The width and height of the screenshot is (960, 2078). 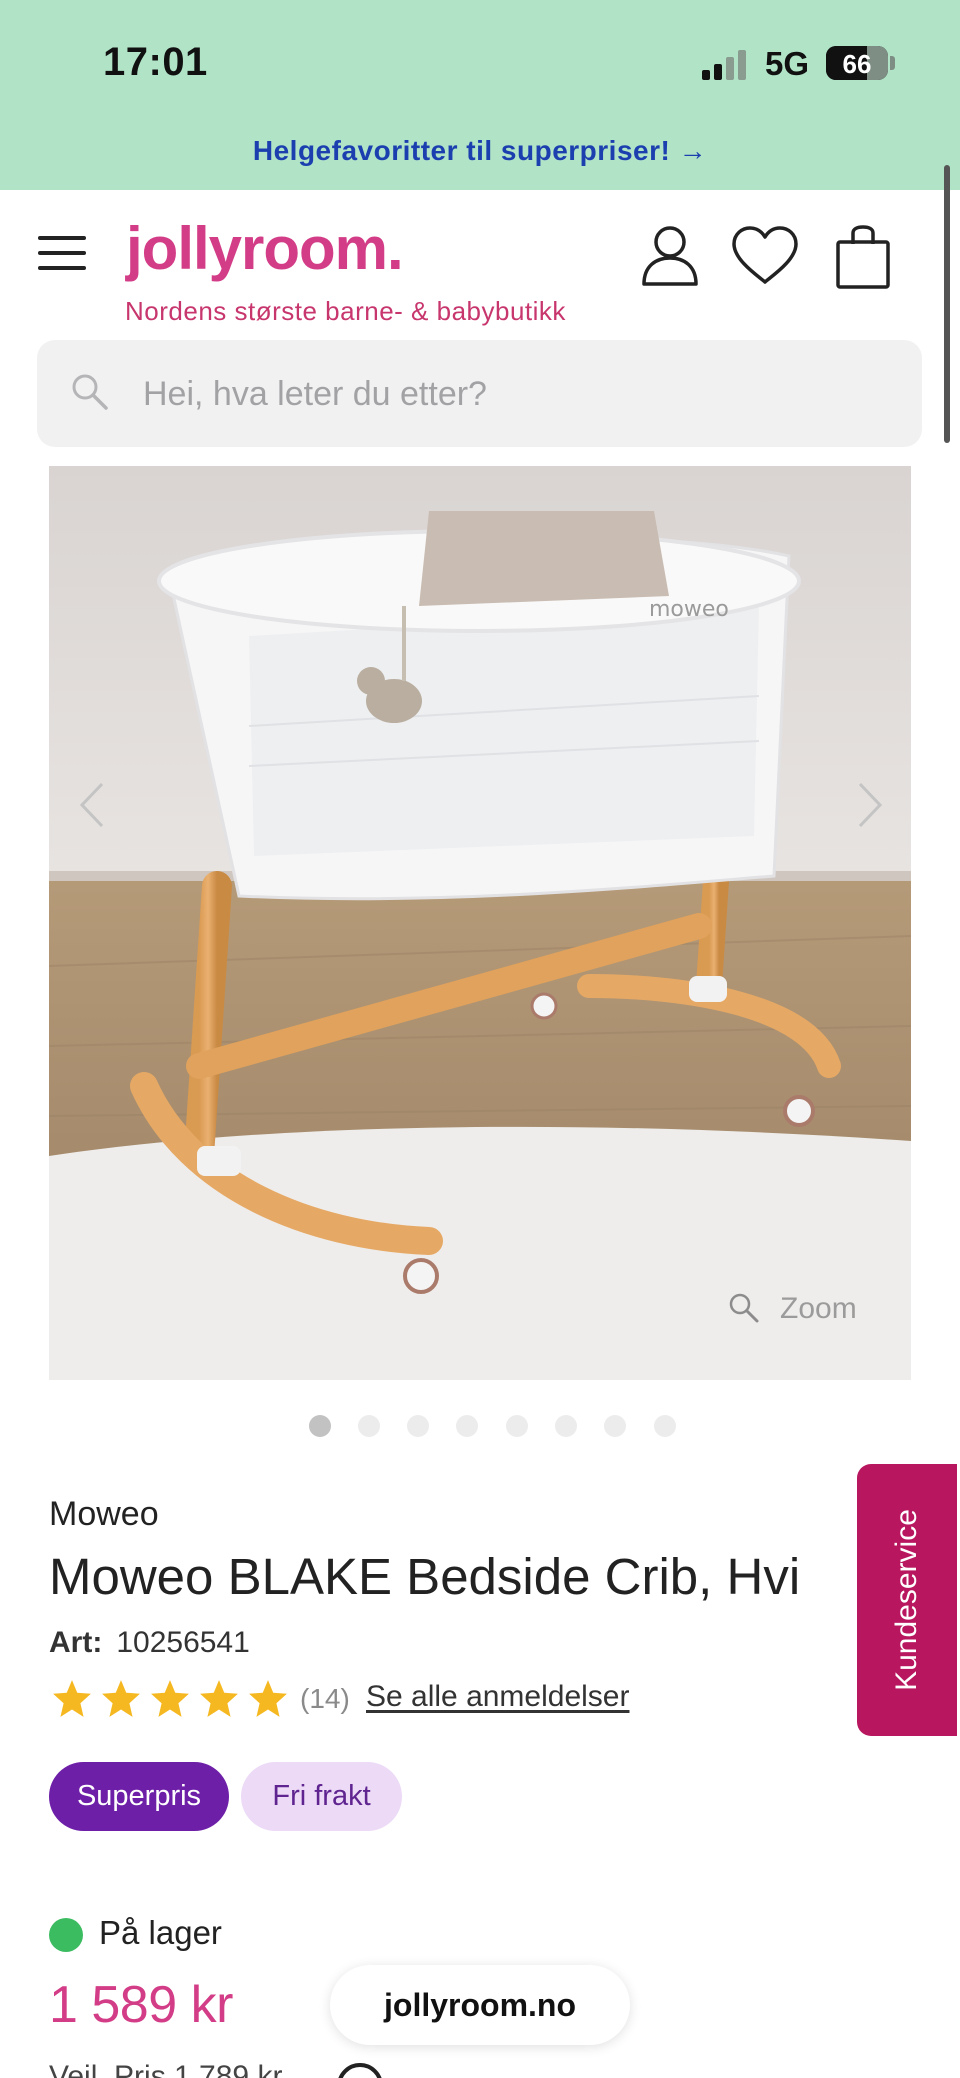 I want to click on article-value: 10256541, so click(x=183, y=1642).